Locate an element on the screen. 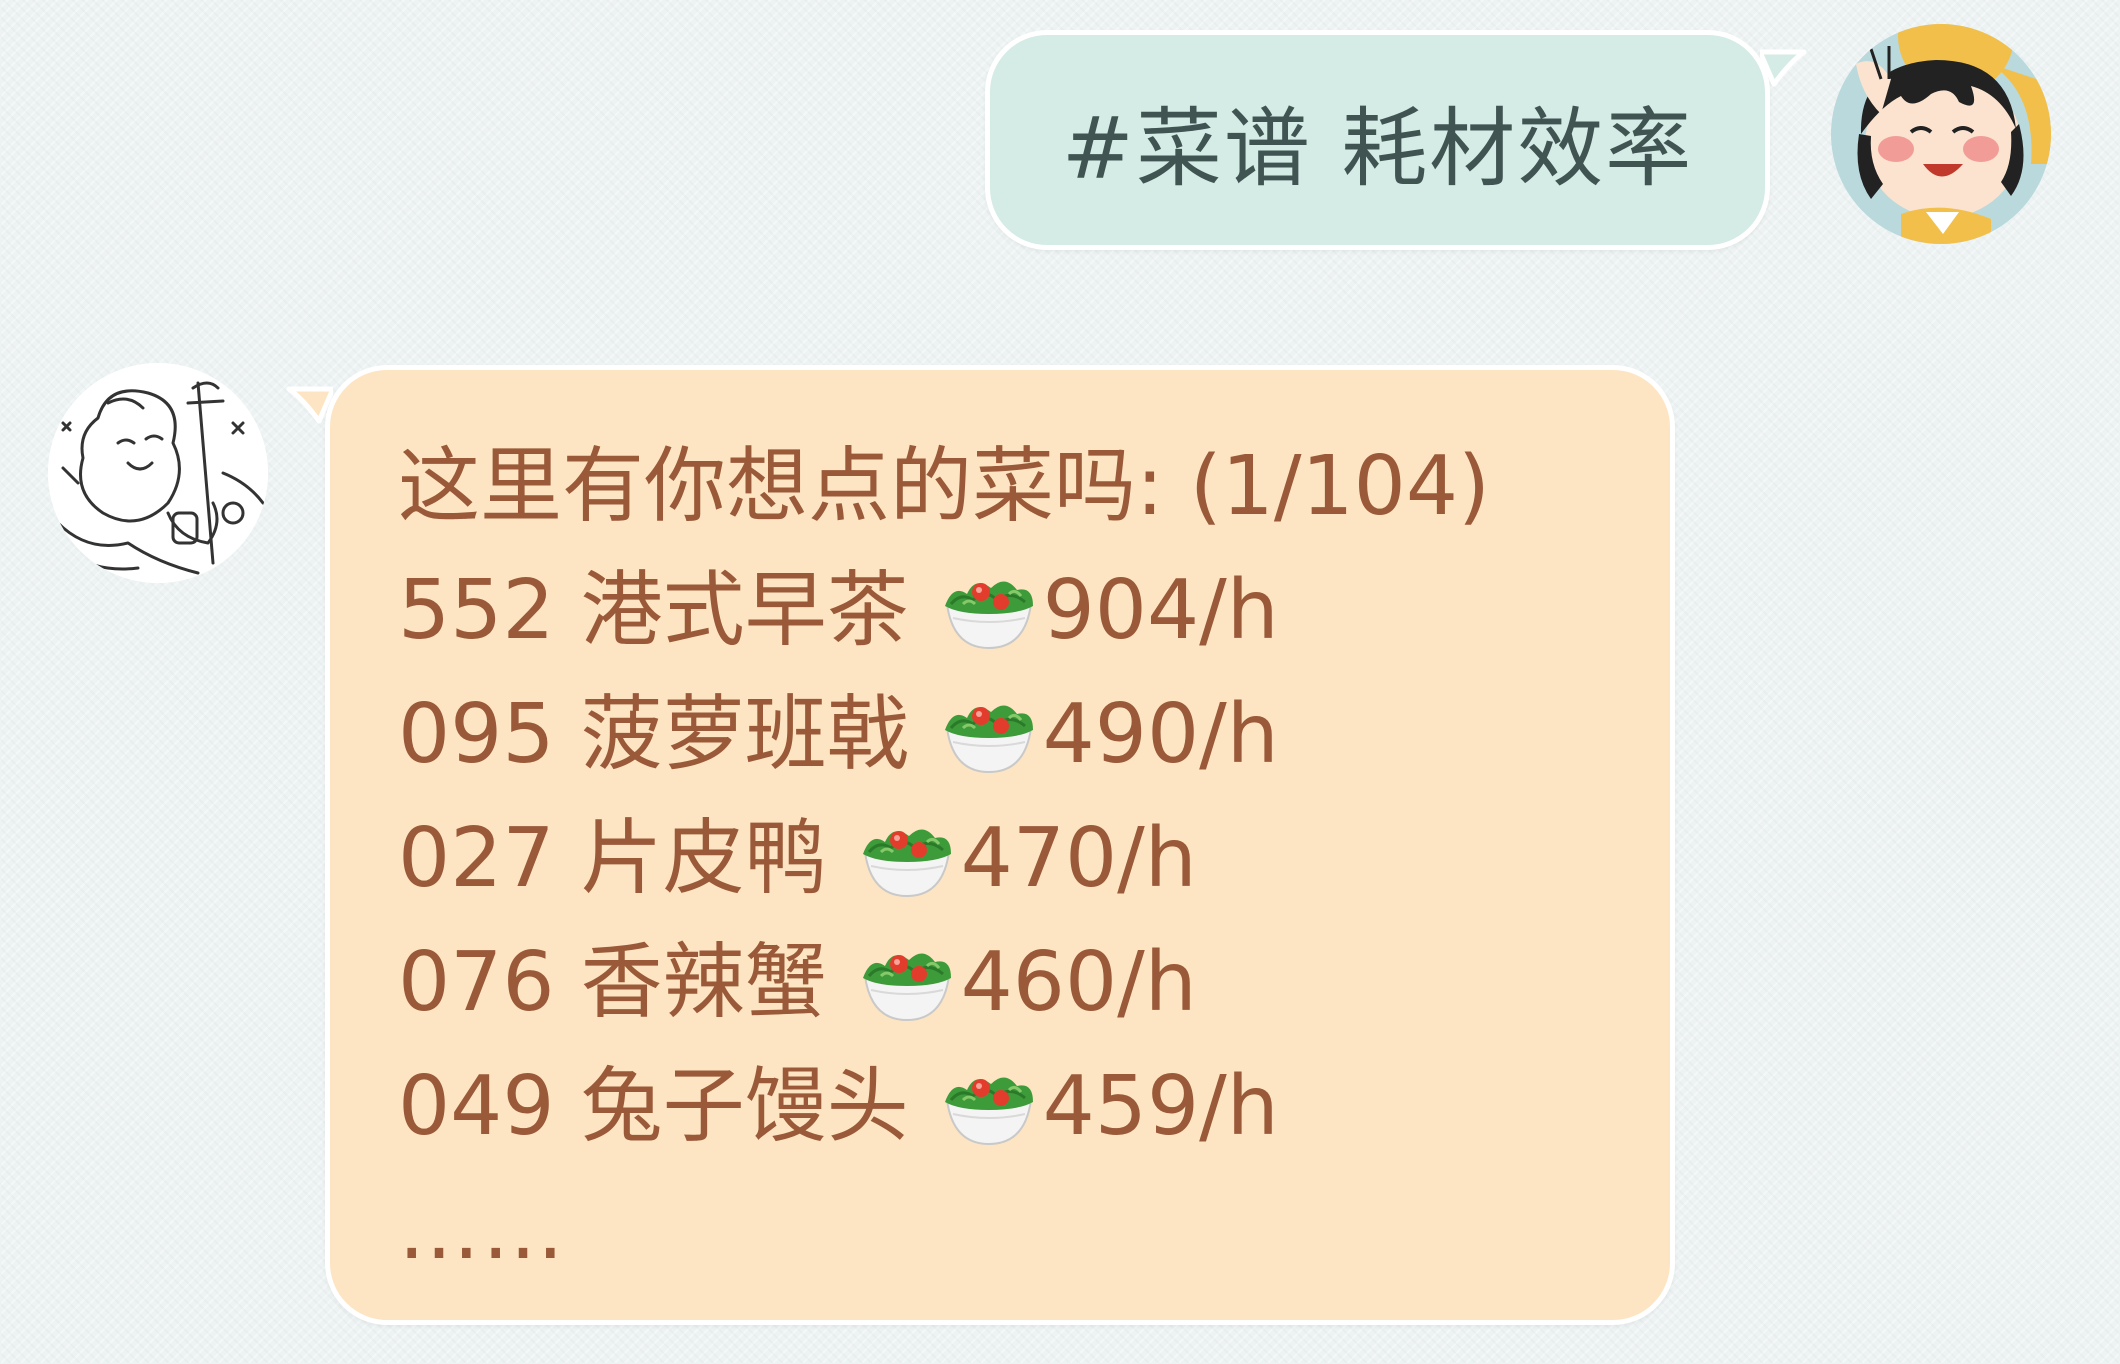 The height and width of the screenshot is (1364, 2120). recipe-name: 香辣蟹 is located at coordinates (703, 982).